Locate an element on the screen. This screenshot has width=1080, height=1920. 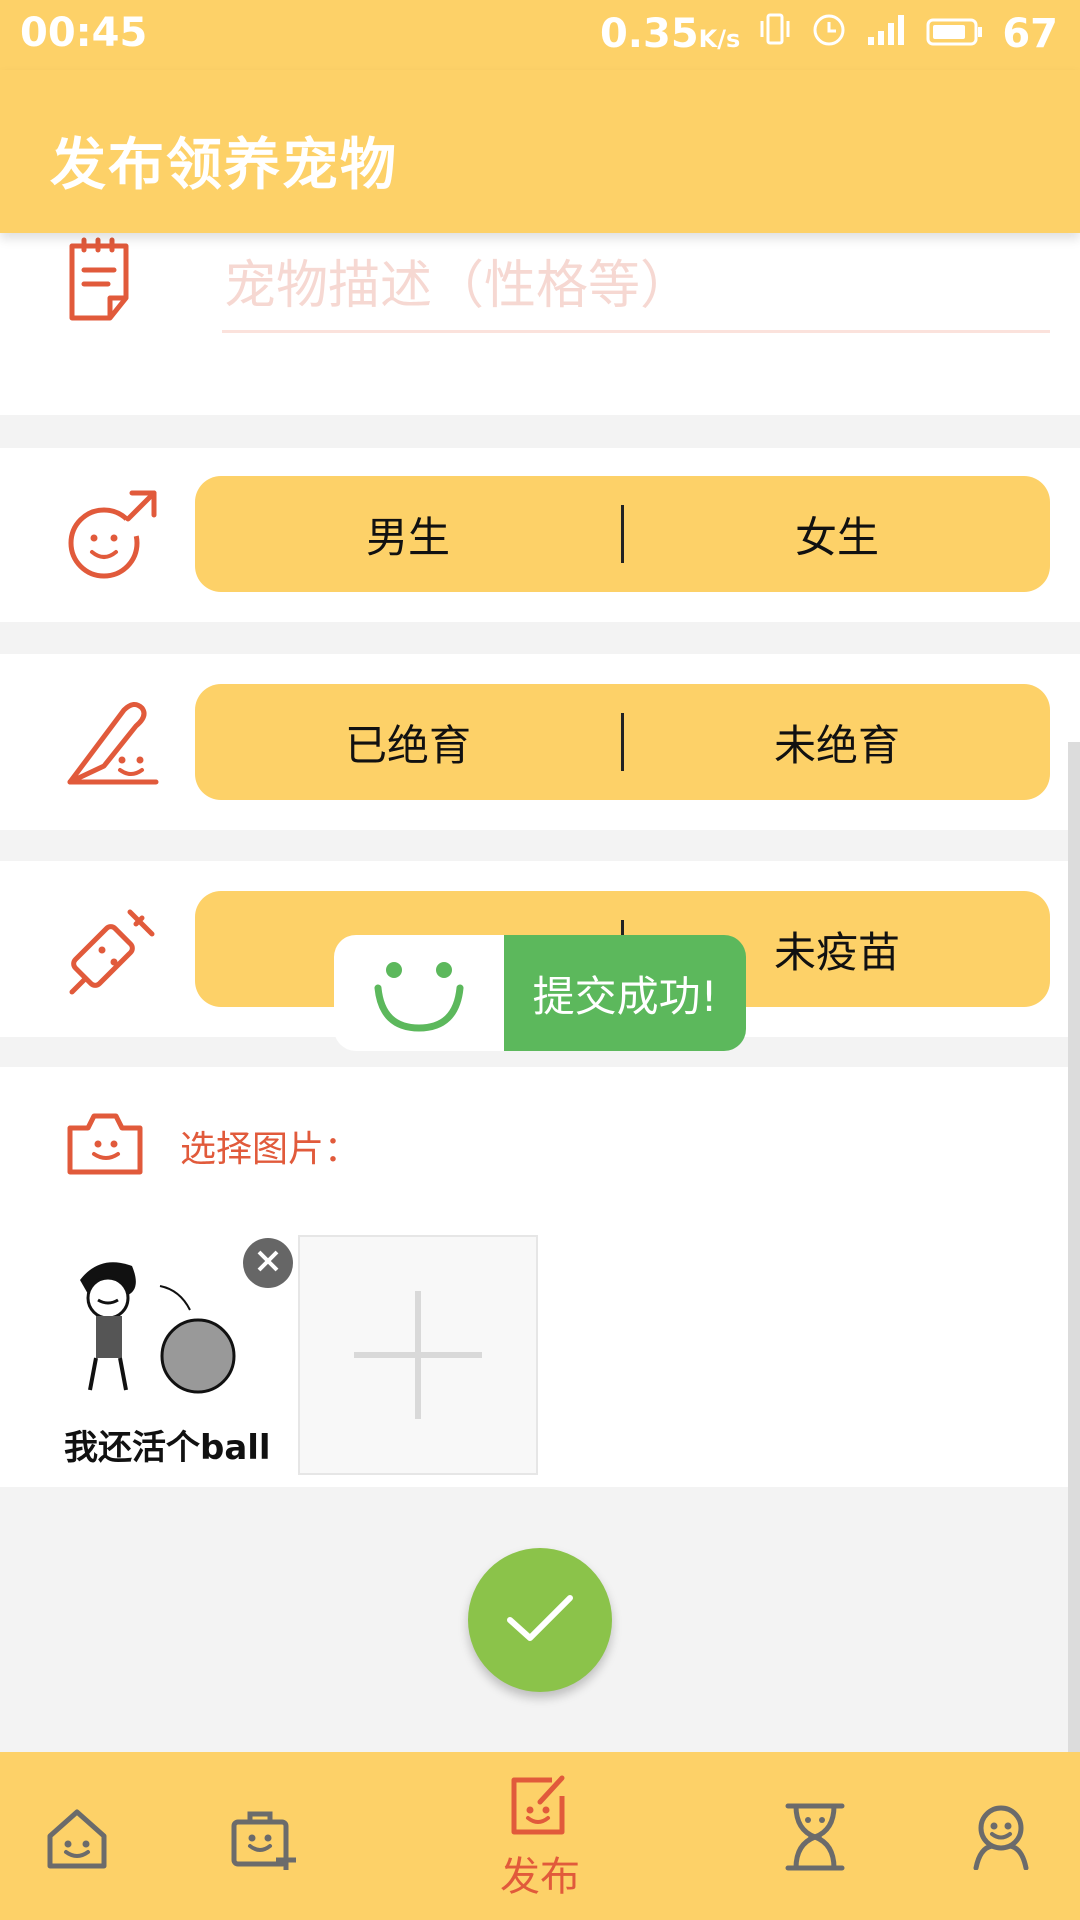
status-indicators: 0.35K/s 67 is located at coordinates (829, 34).